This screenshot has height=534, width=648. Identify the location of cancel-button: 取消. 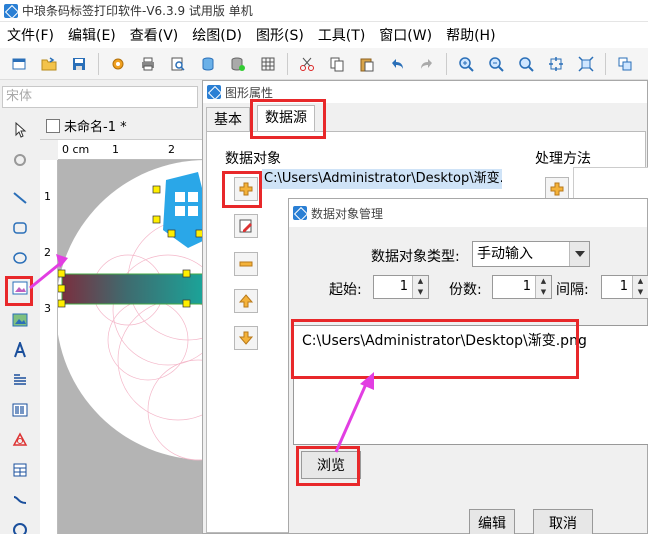
(563, 521).